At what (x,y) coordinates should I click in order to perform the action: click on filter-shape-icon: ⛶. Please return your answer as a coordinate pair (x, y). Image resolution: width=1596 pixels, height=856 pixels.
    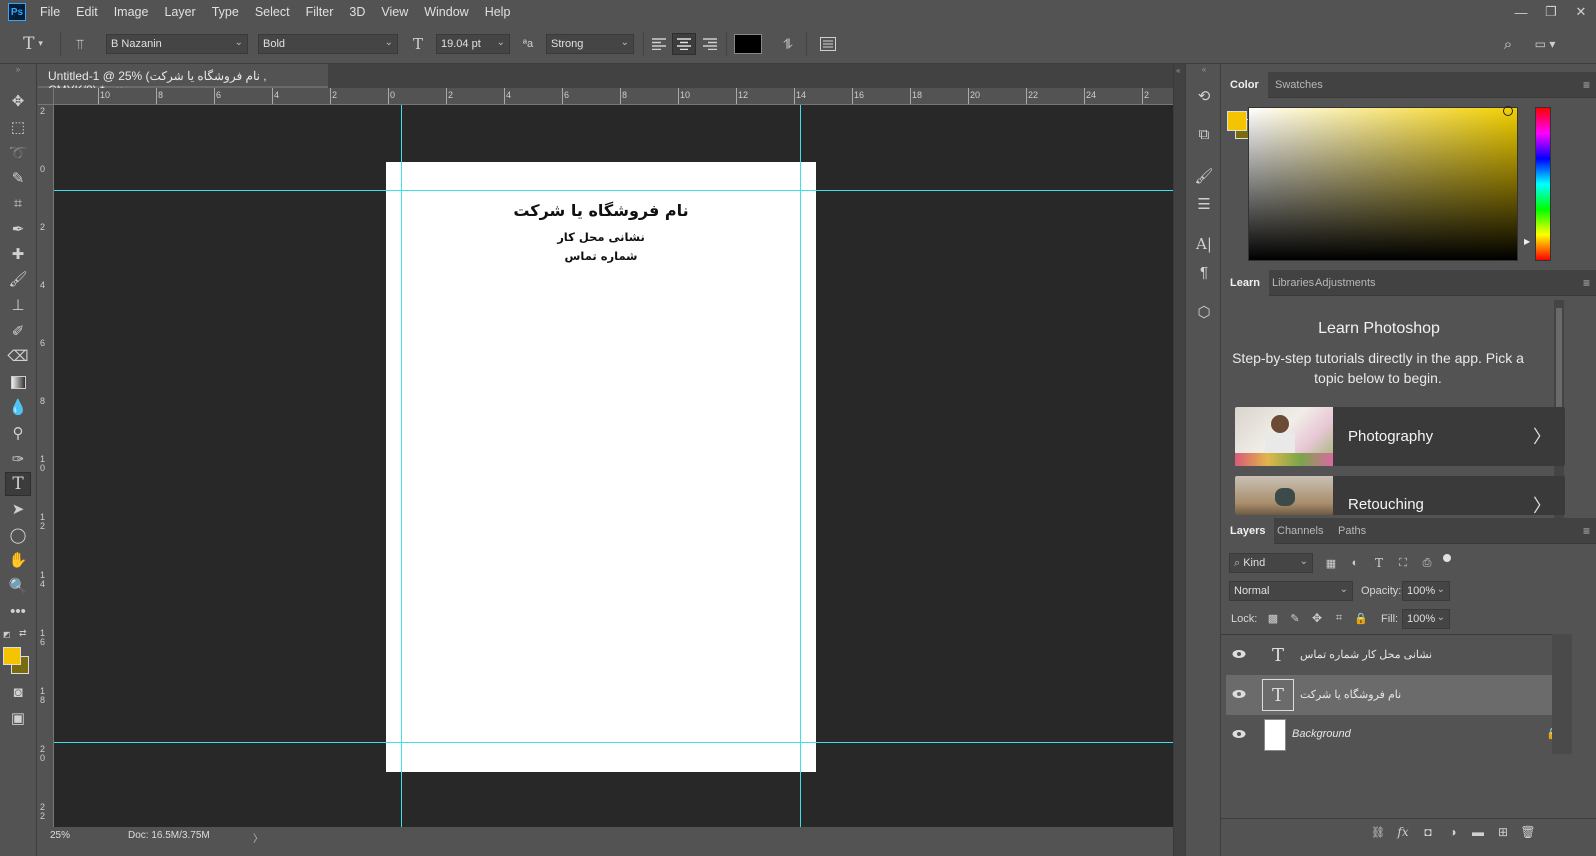
    Looking at the image, I should click on (1403, 563).